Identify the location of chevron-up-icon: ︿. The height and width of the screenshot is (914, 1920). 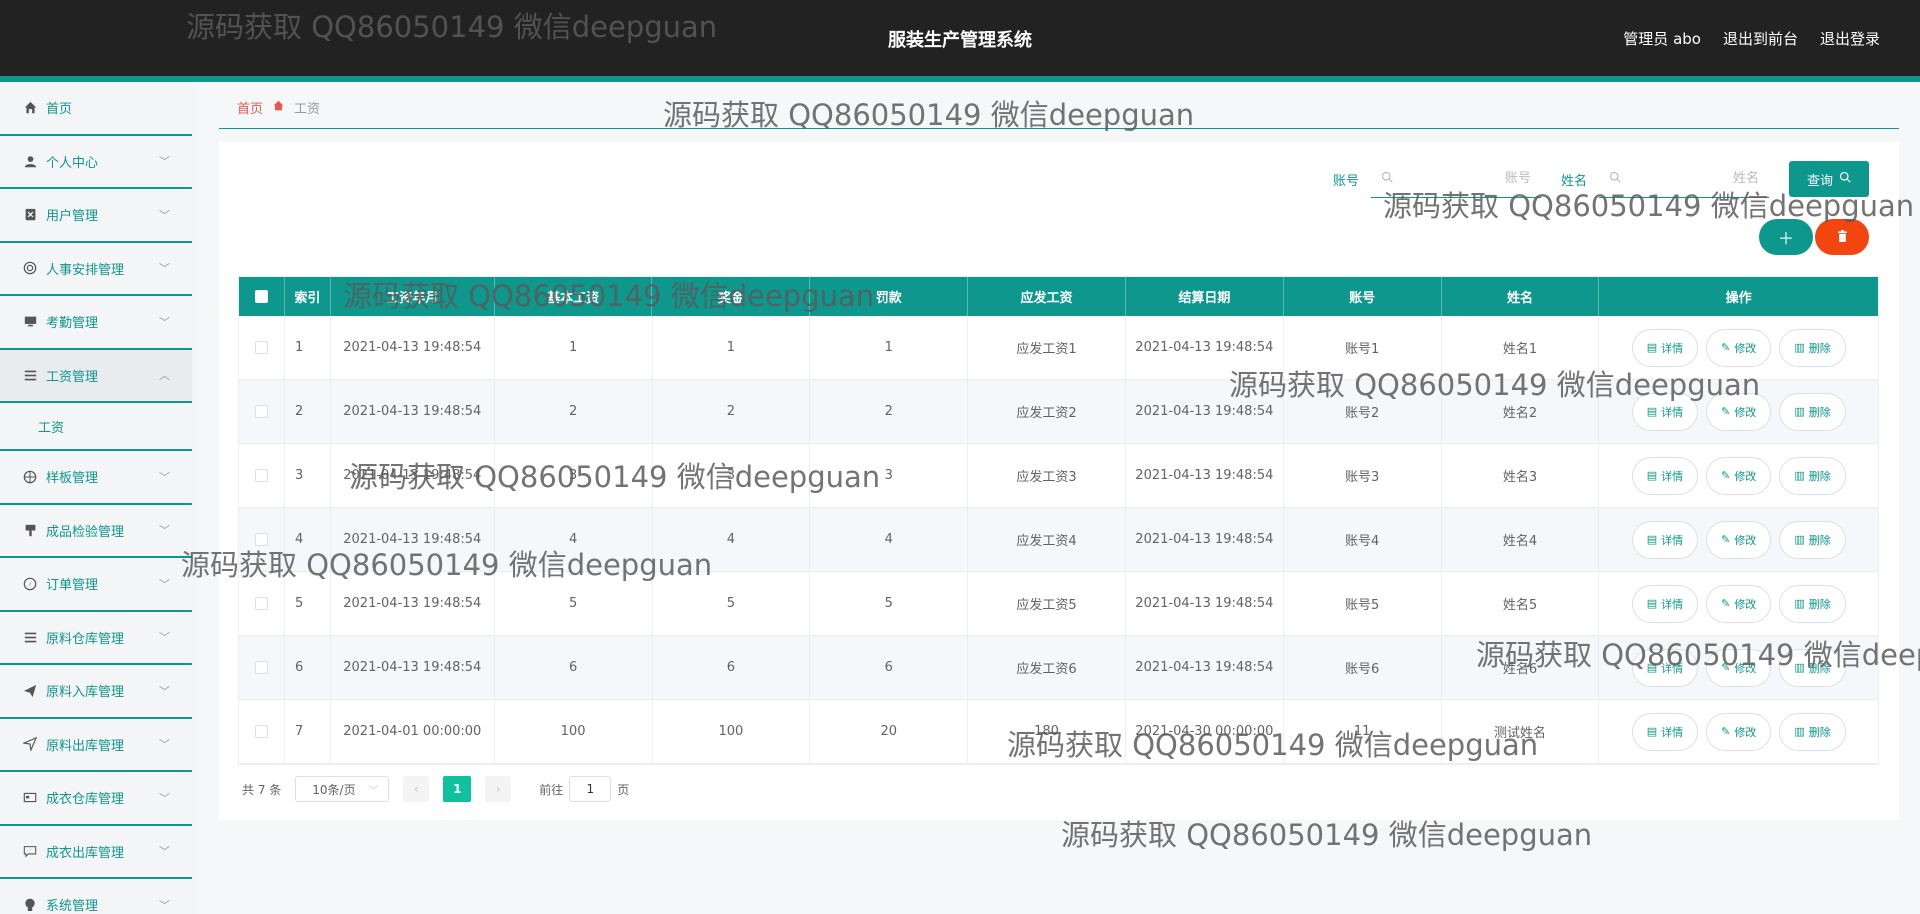
(164, 376).